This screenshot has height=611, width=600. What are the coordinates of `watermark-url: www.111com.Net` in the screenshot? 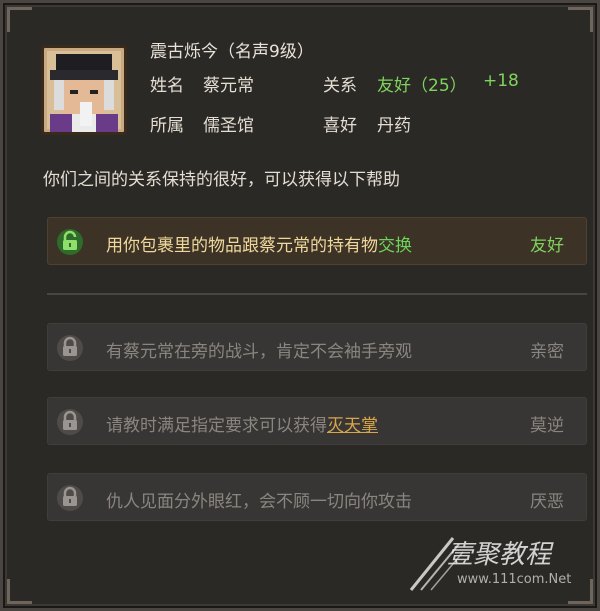 It's located at (514, 579).